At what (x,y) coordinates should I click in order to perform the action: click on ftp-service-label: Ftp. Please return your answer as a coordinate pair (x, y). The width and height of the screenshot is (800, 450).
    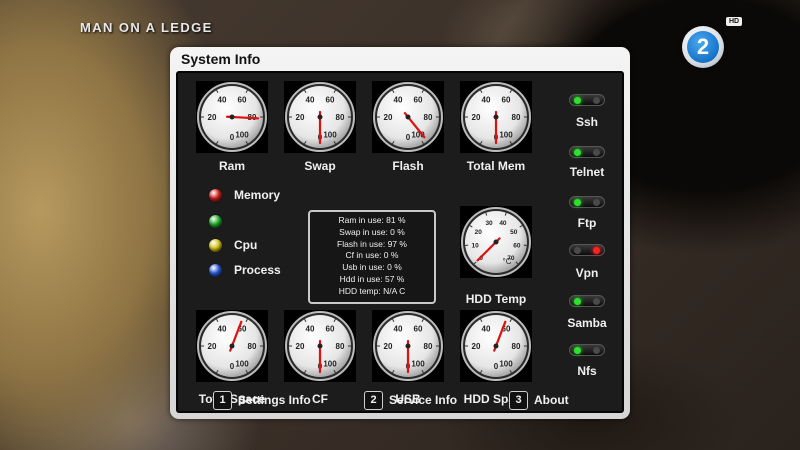
    Looking at the image, I should click on (587, 223).